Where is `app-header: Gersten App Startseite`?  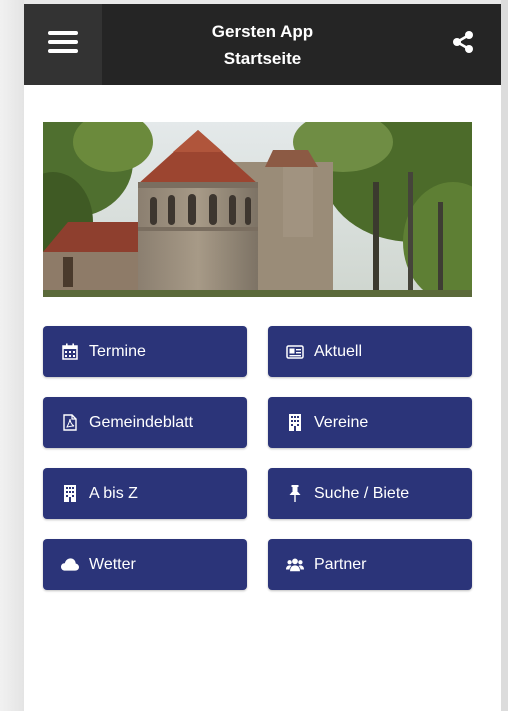
app-header: Gersten App Startseite is located at coordinates (262, 44).